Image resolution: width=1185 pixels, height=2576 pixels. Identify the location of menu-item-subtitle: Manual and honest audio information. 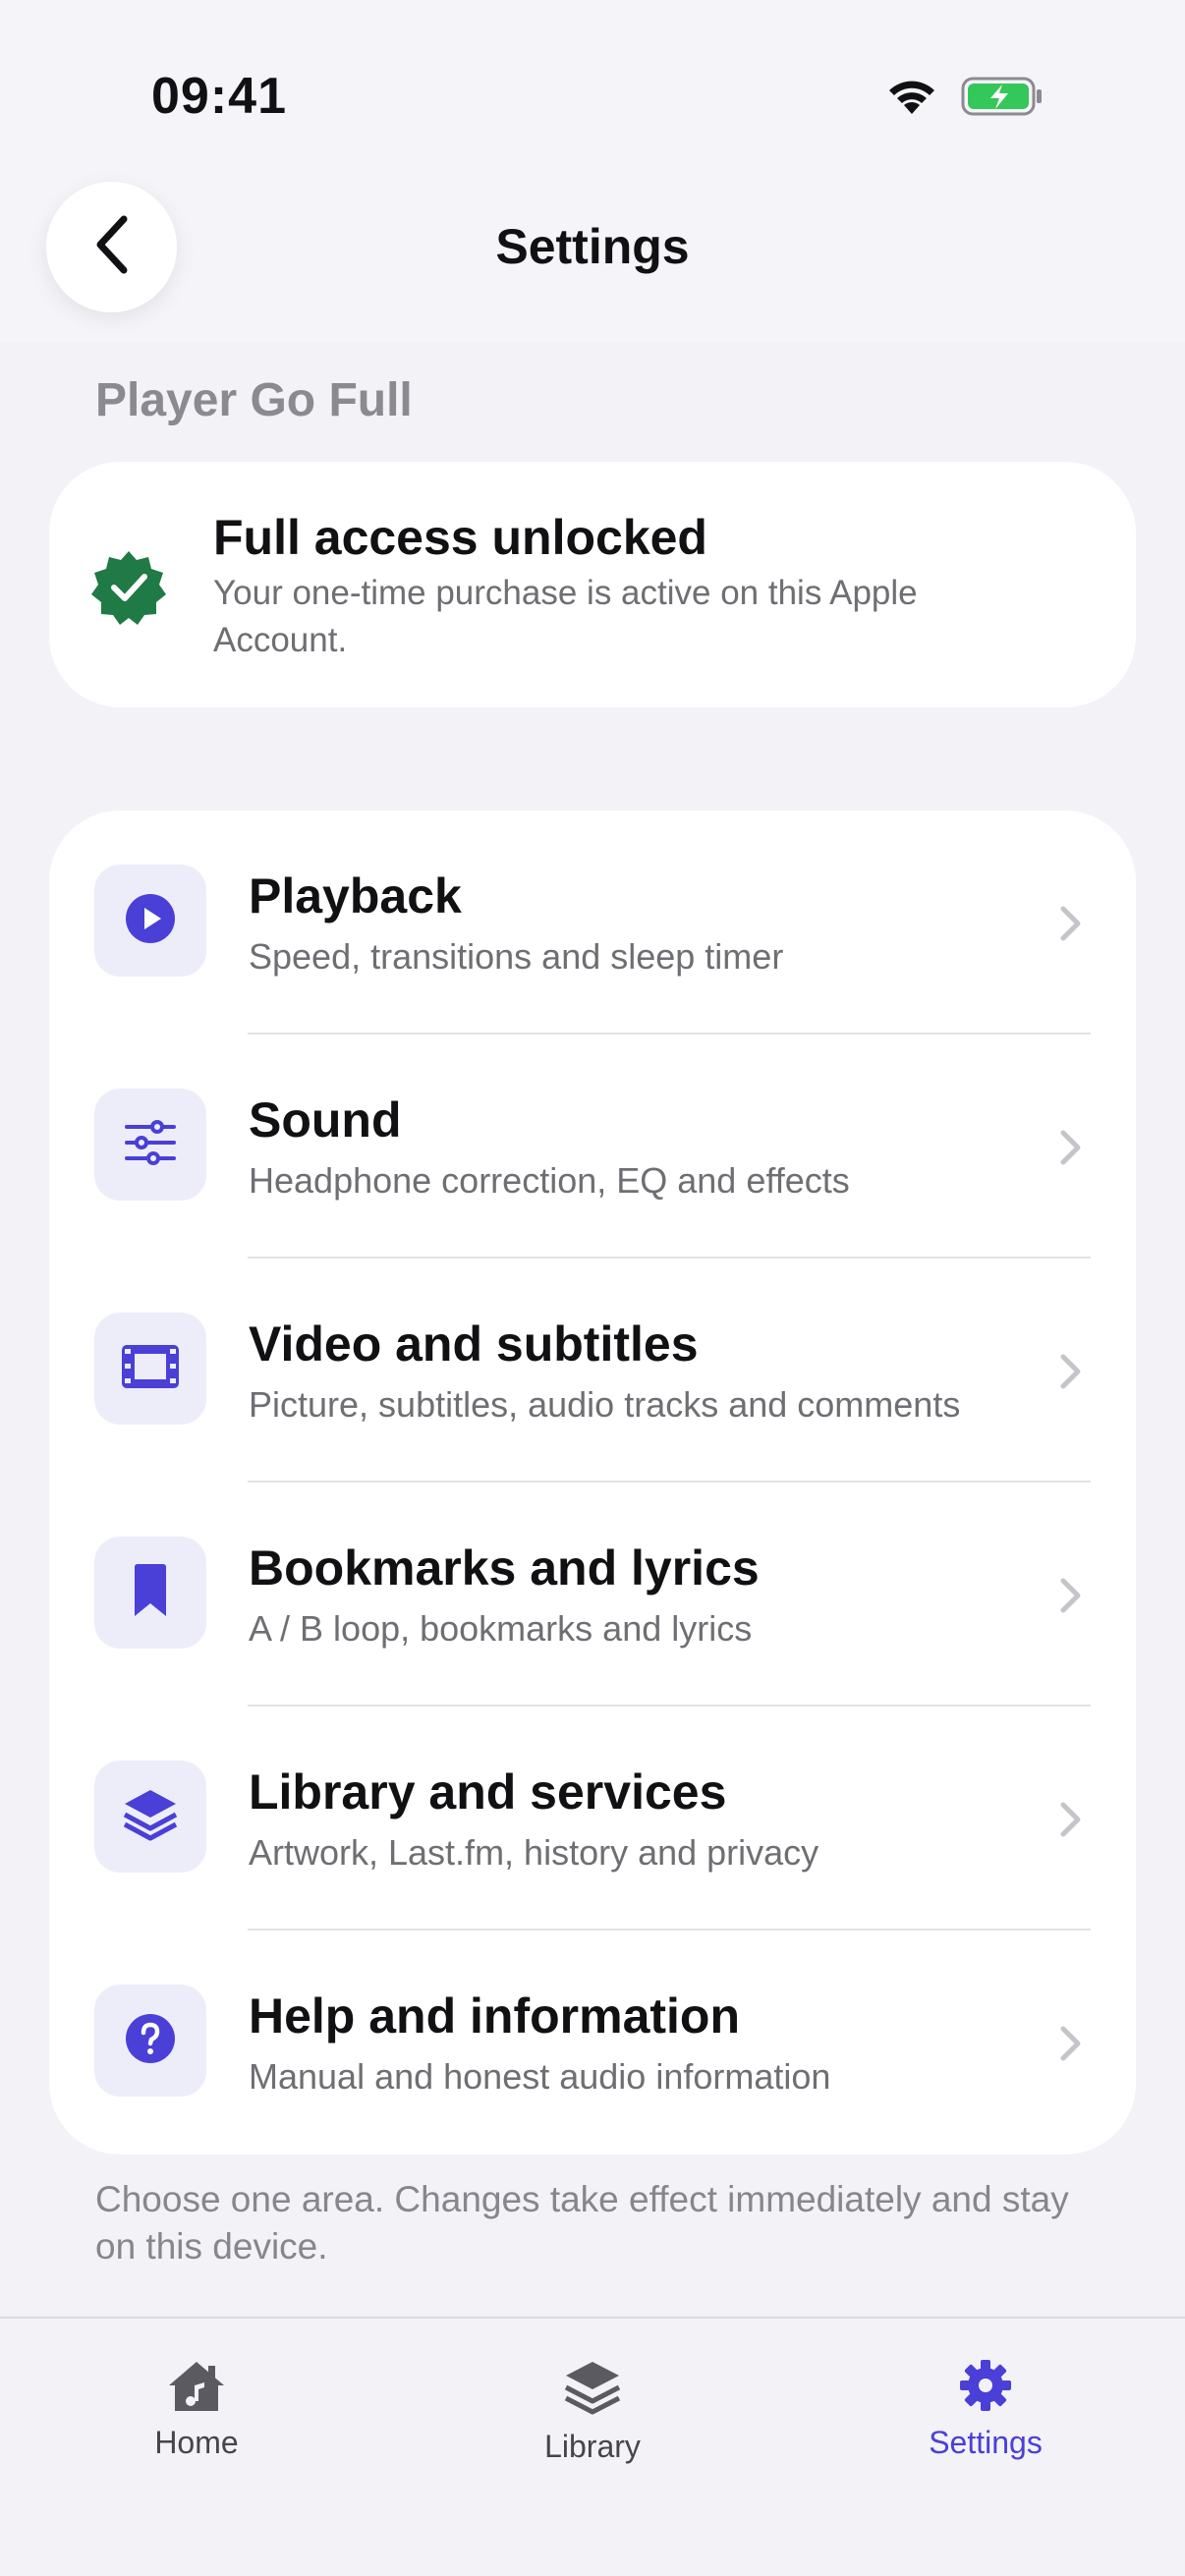
(540, 2076).